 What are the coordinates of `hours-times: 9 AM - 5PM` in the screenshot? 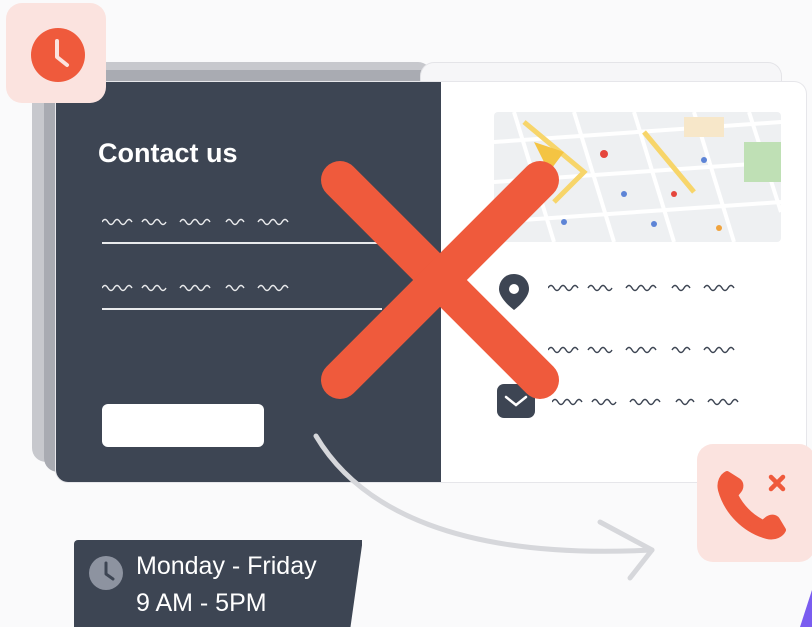 It's located at (201, 603).